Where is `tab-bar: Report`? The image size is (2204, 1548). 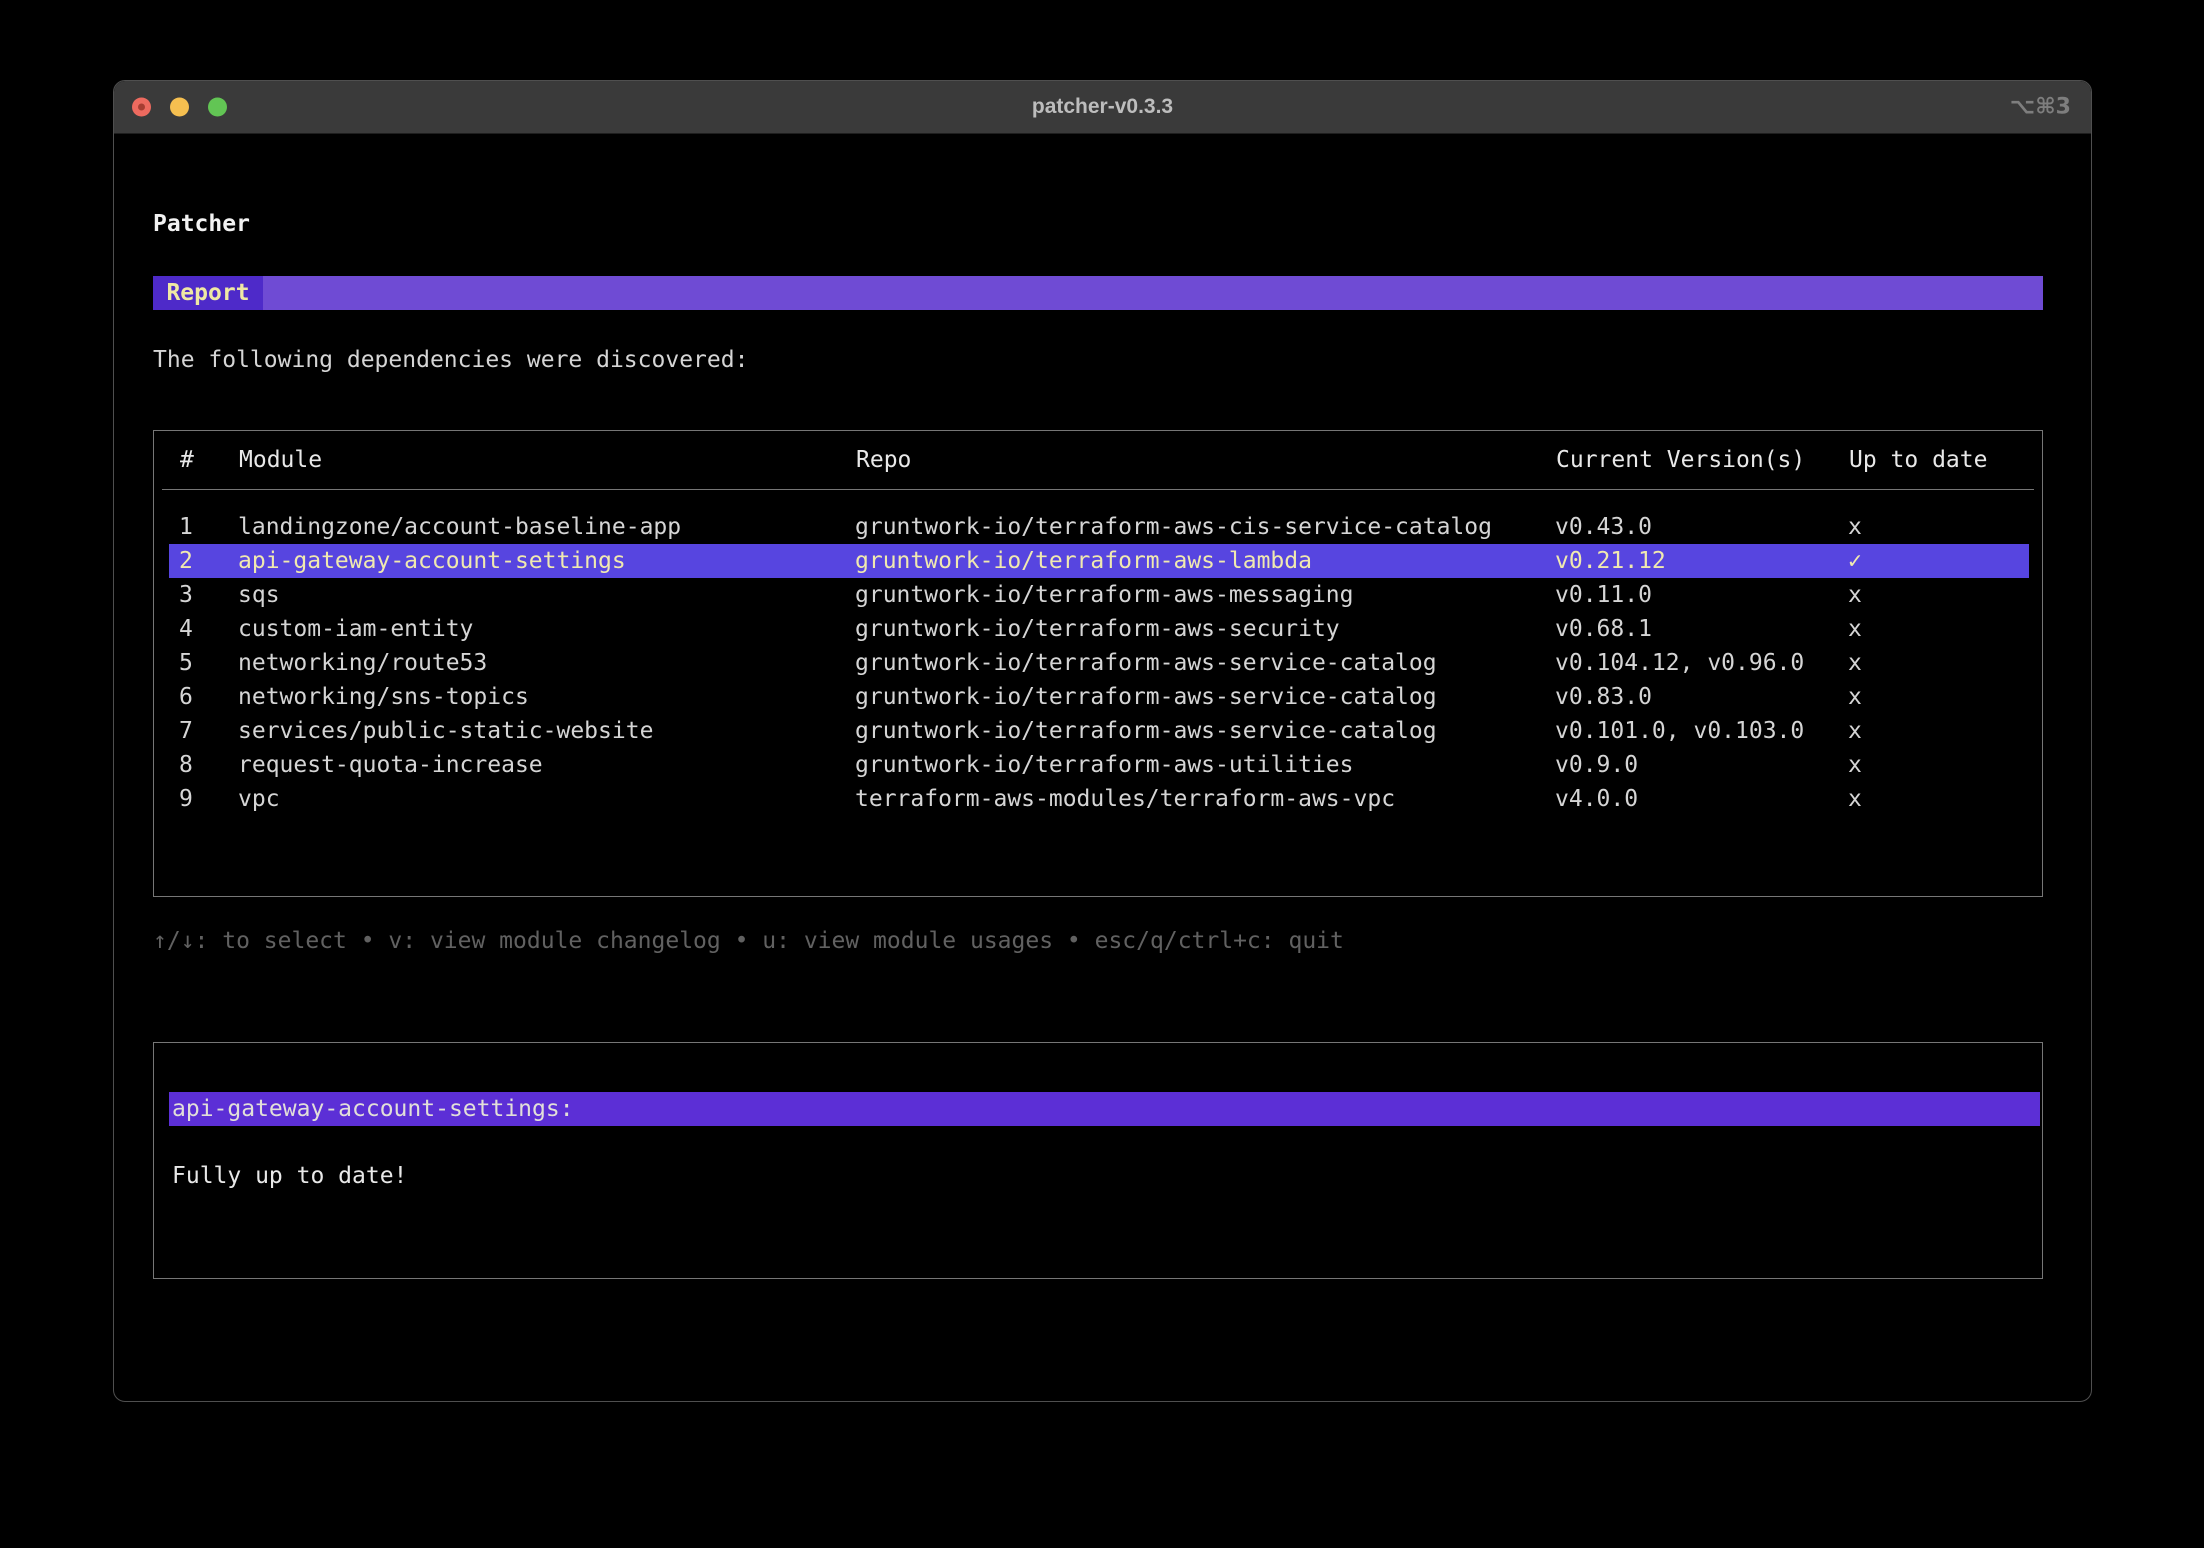
tab-bar: Report is located at coordinates (1098, 293).